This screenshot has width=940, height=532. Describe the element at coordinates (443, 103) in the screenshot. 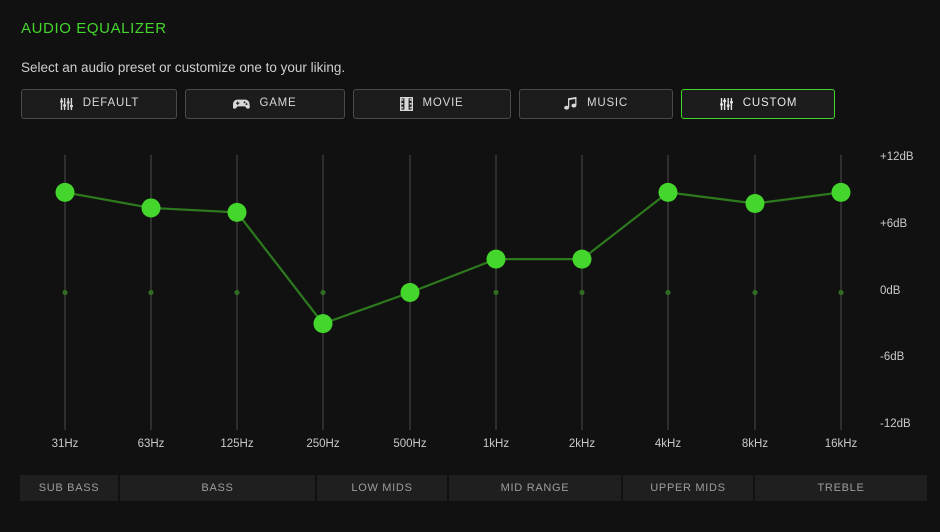

I see `preset-label-movie: MOVIE` at that location.